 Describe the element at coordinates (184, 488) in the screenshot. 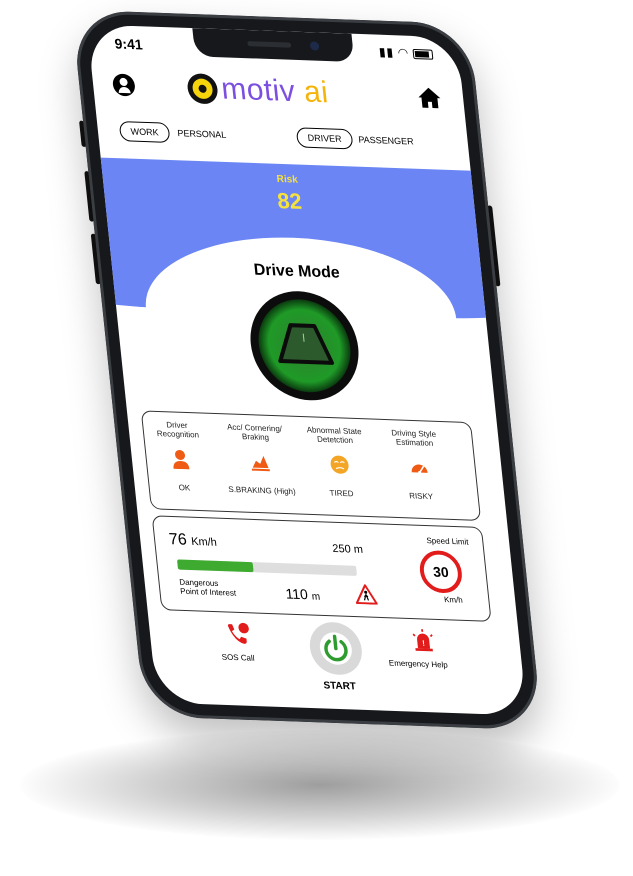

I see `module-status-driver-recognition: OK` at that location.